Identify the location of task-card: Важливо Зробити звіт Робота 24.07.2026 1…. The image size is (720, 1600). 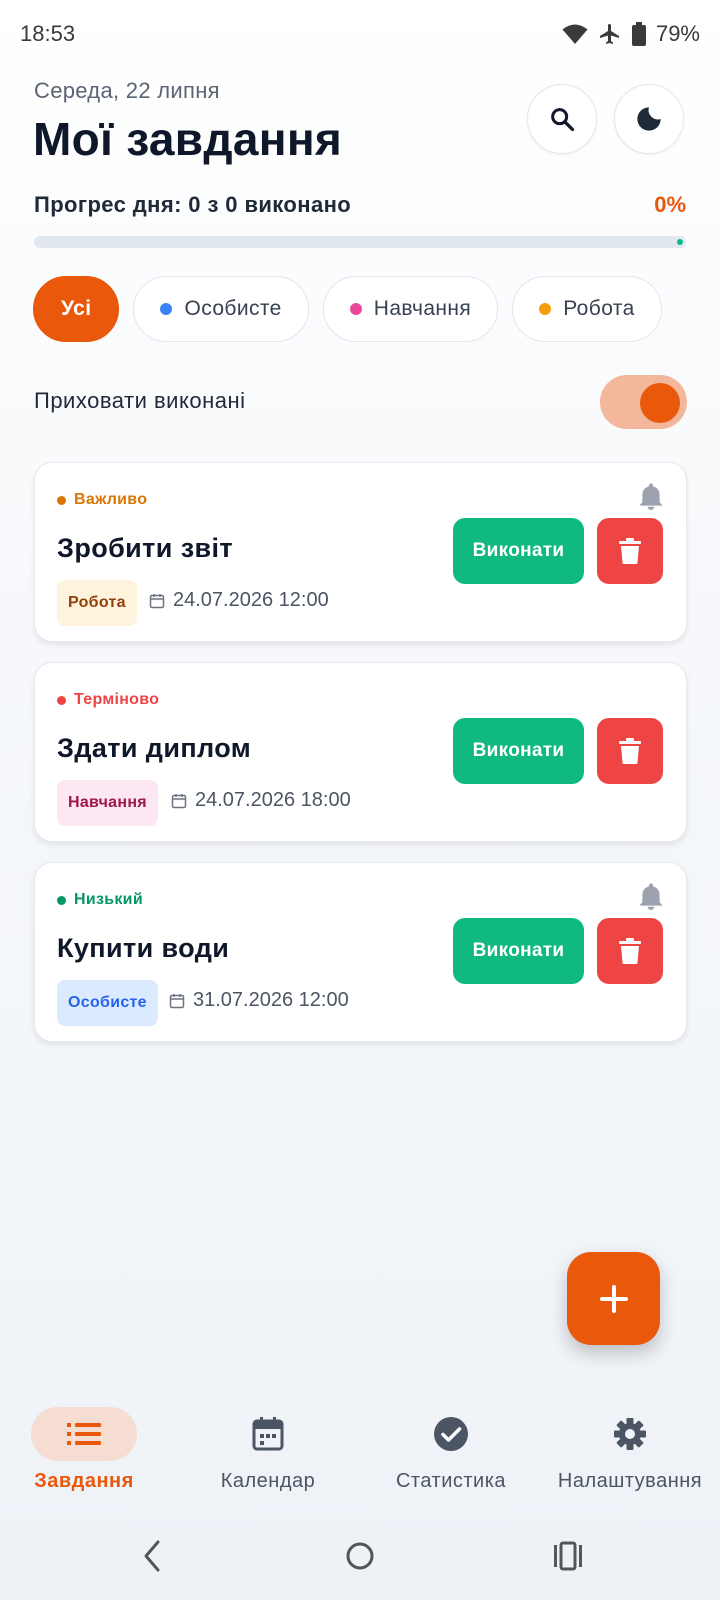
(360, 552).